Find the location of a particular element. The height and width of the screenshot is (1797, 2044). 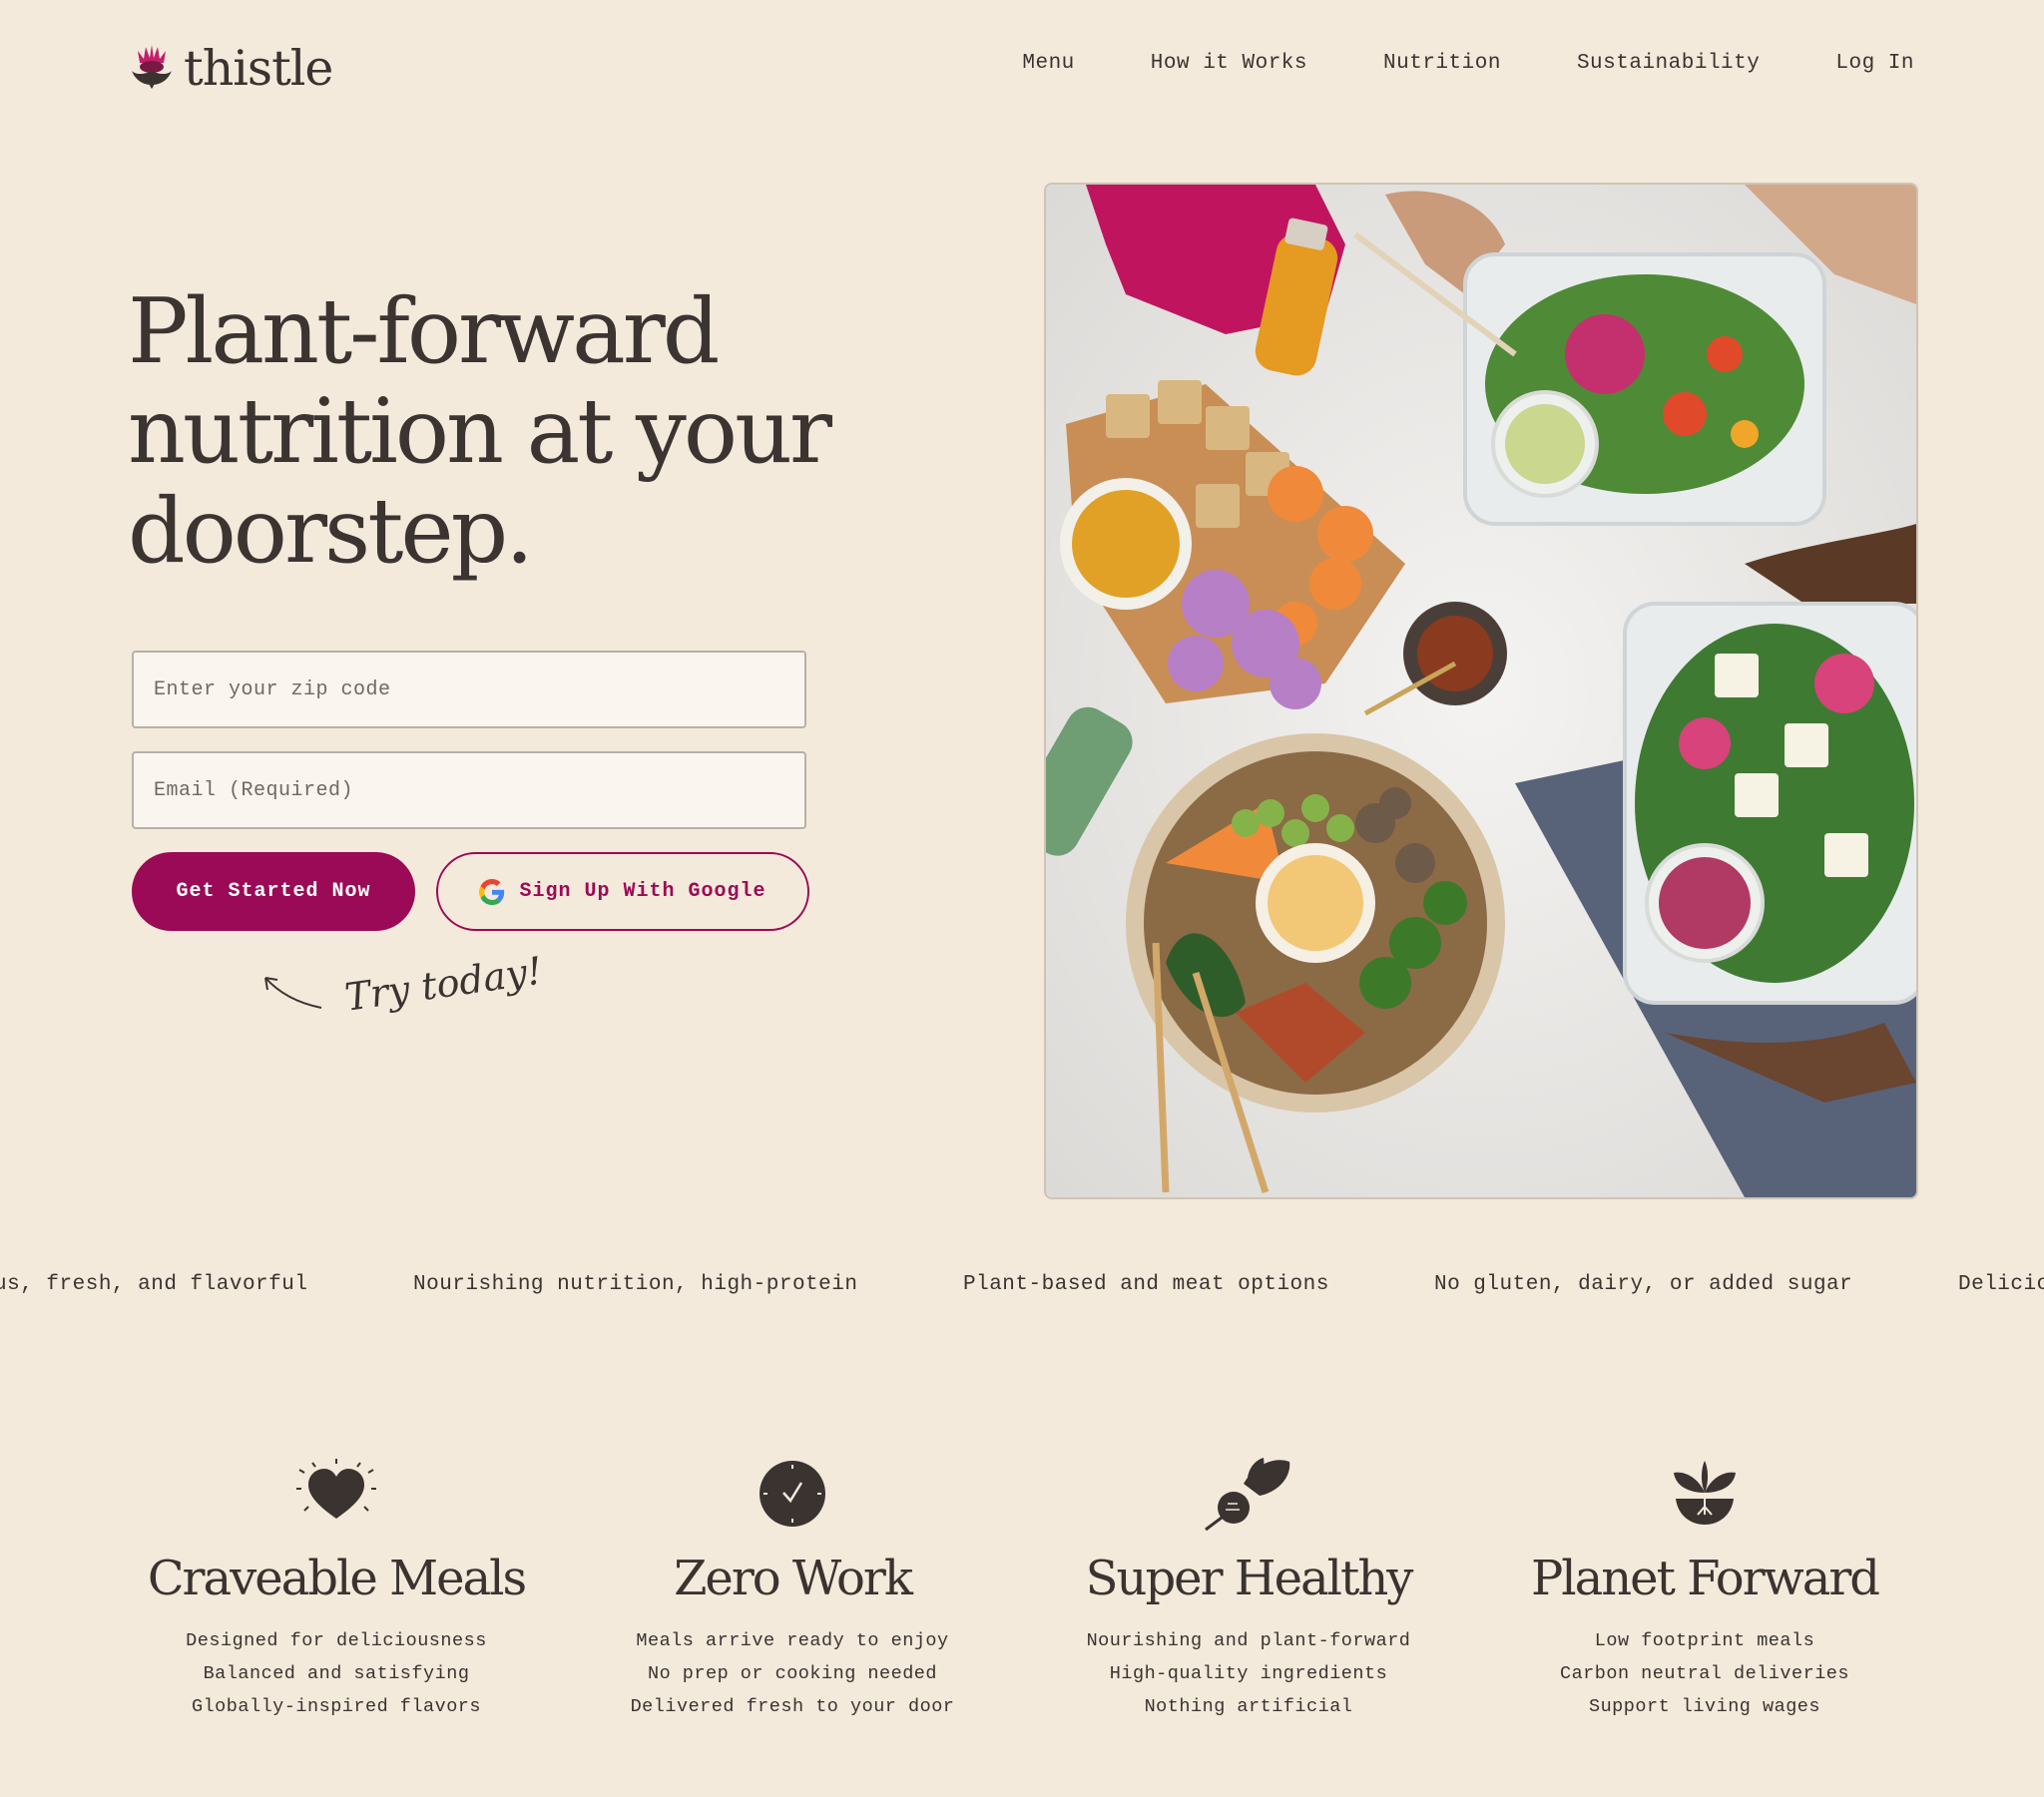

feature-title: Super Healthy is located at coordinates (1249, 1578).